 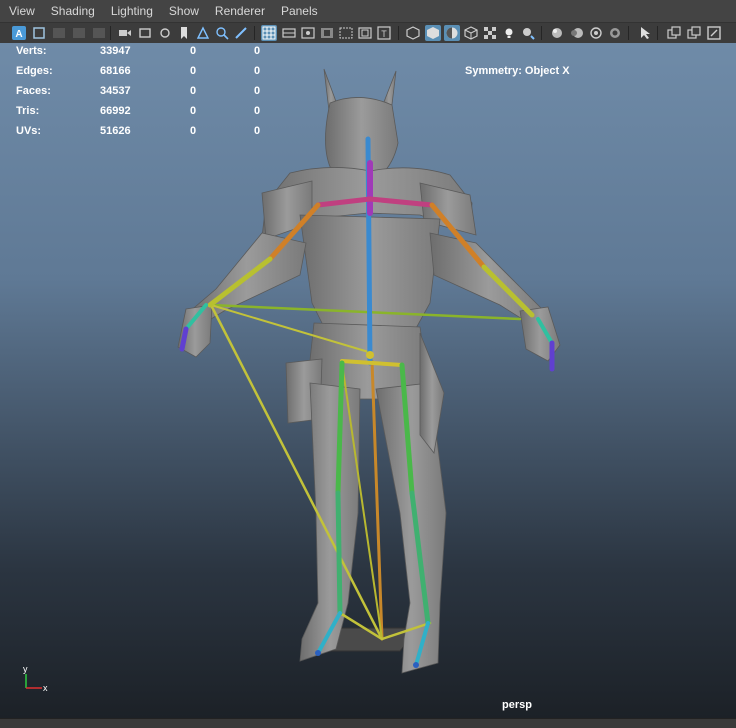 I want to click on menu-show: Show, so click(x=184, y=11).